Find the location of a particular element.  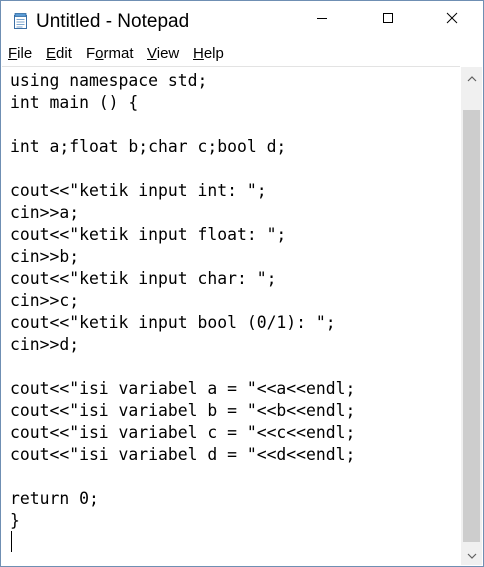

code-line: cout<<"isi variabel d = "<<d<<endl; is located at coordinates (183, 454).